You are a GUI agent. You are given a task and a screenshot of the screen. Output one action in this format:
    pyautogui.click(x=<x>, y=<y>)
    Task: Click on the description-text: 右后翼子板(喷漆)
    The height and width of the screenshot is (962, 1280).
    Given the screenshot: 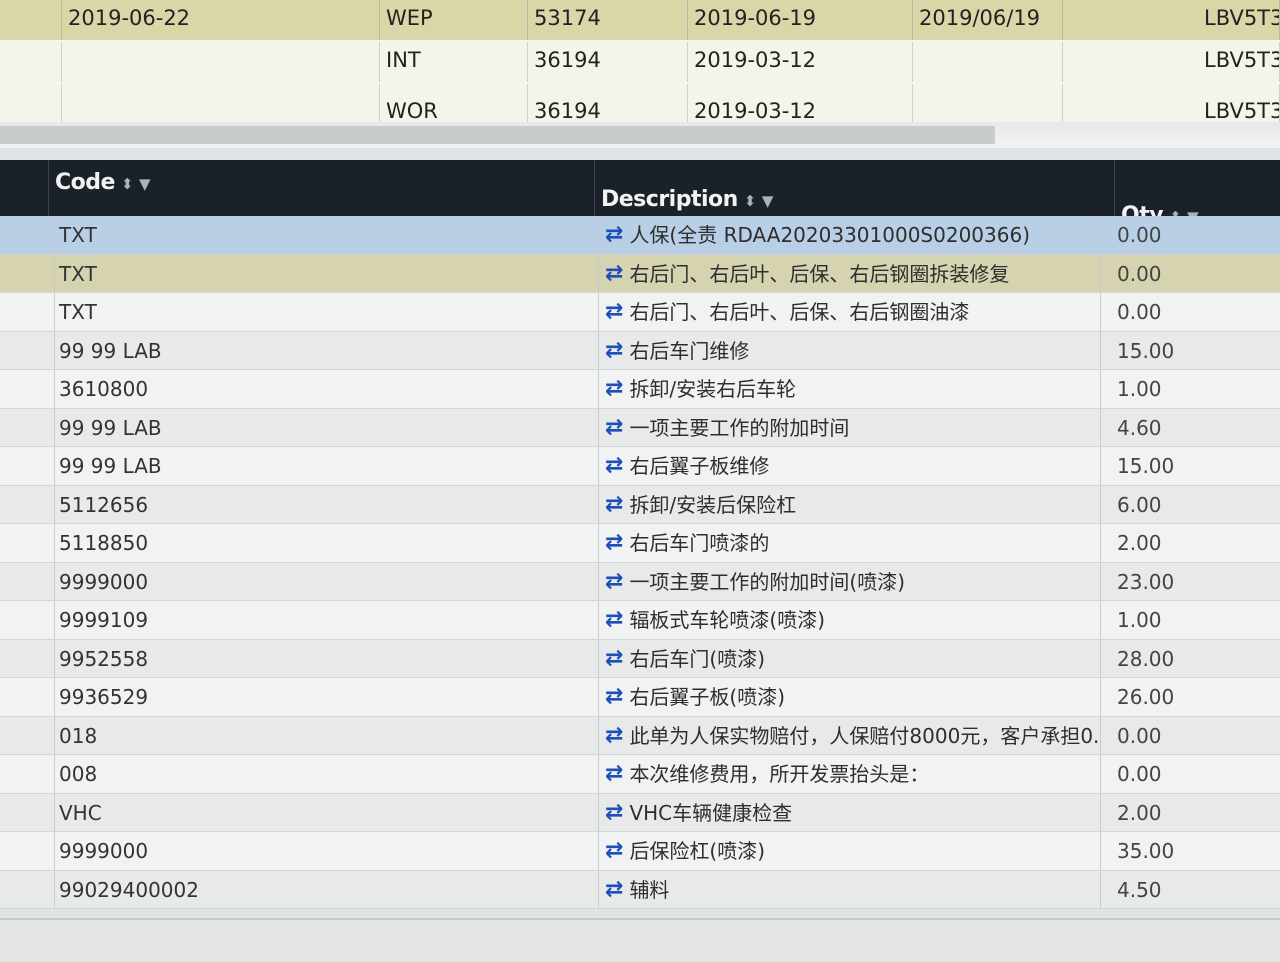 What is the action you would take?
    pyautogui.click(x=707, y=697)
    